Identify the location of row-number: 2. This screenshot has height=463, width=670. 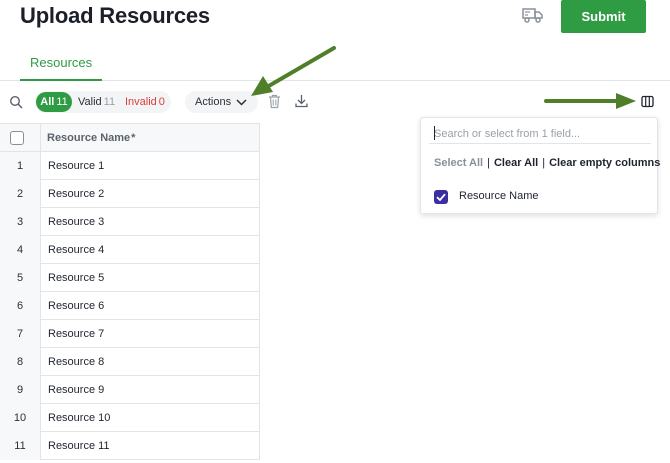
(20, 194).